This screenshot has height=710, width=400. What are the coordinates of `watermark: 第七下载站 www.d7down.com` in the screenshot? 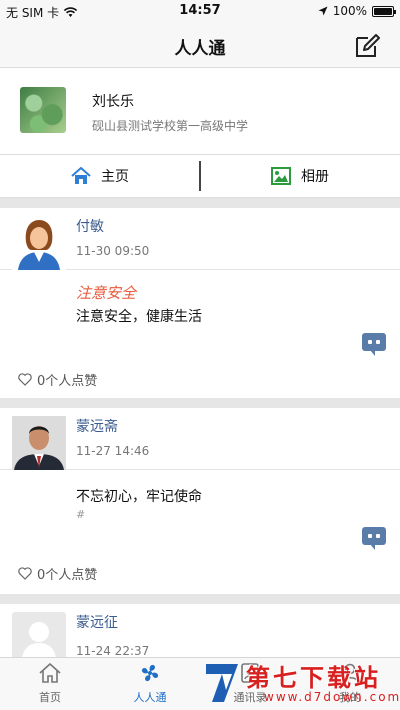 It's located at (301, 683).